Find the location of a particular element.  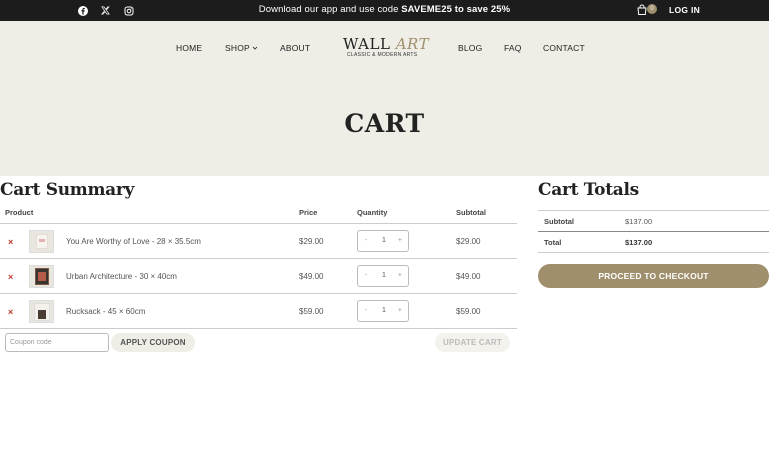

chevron-down-icon is located at coordinates (255, 48).